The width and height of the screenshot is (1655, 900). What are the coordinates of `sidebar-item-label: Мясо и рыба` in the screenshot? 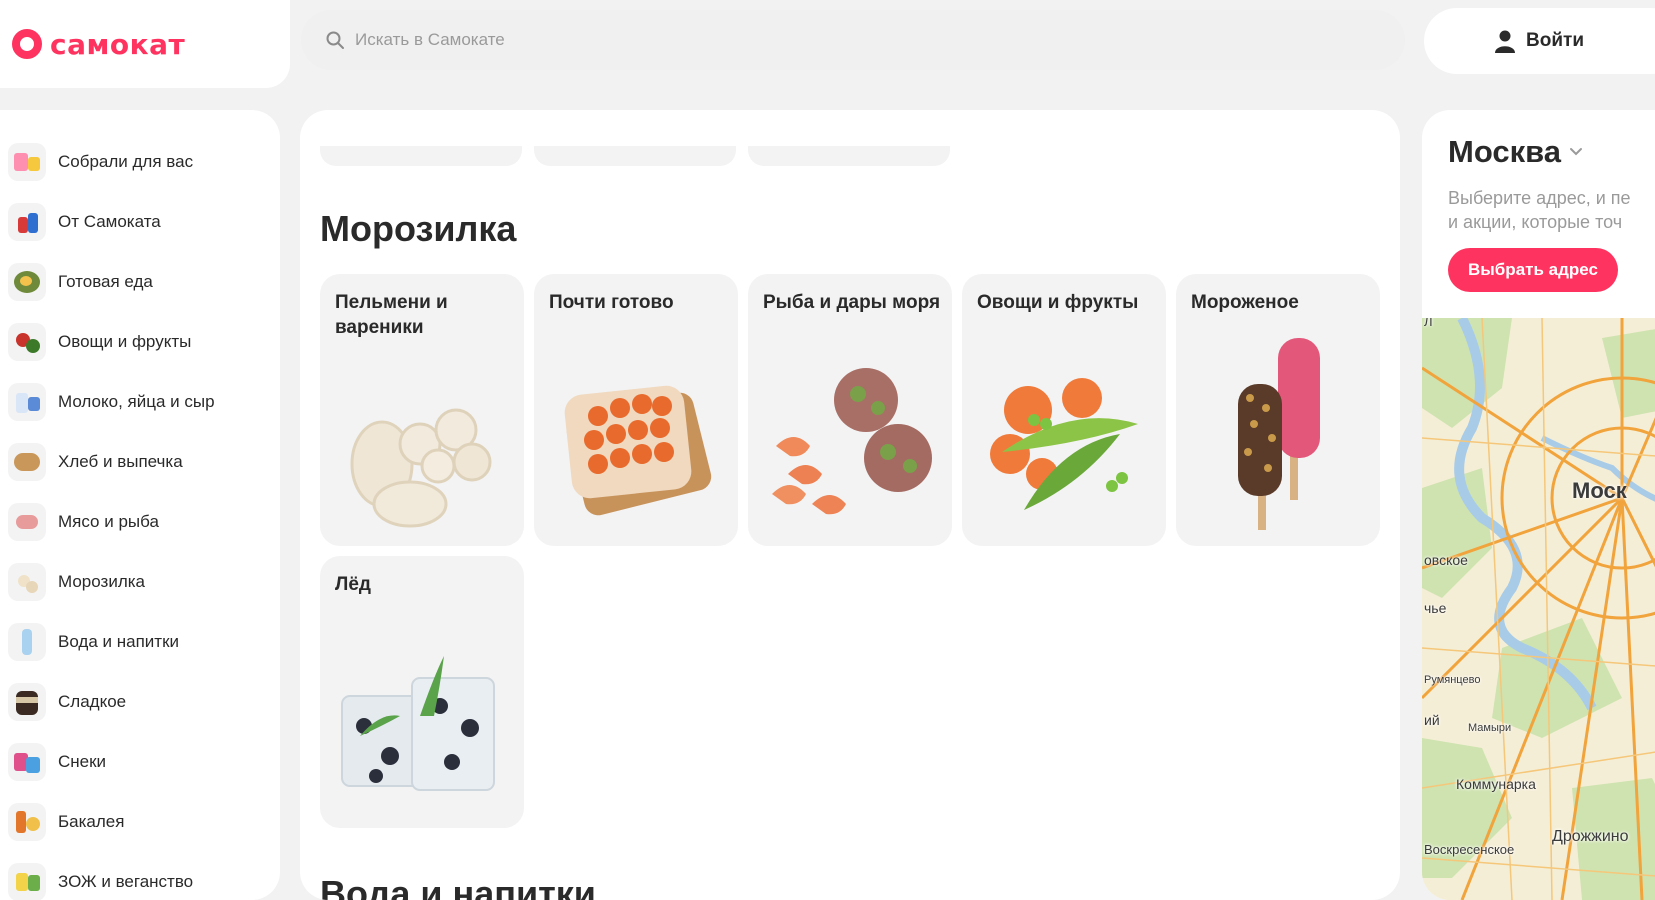 It's located at (108, 521).